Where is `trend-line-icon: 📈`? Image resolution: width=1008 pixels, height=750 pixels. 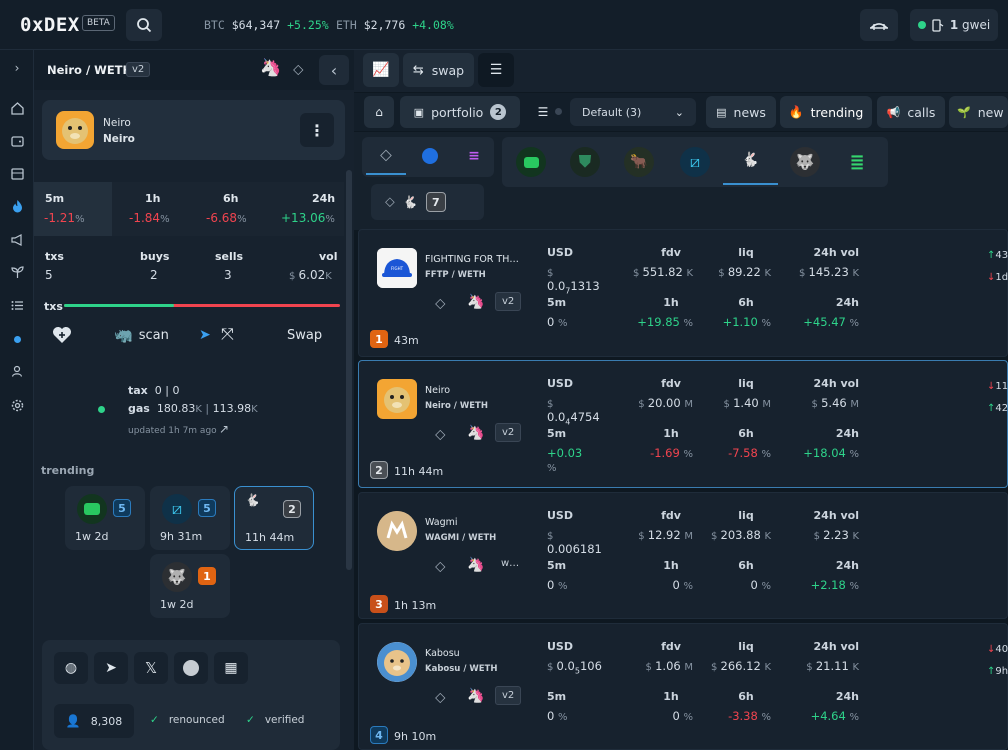 trend-line-icon: 📈 is located at coordinates (381, 70).